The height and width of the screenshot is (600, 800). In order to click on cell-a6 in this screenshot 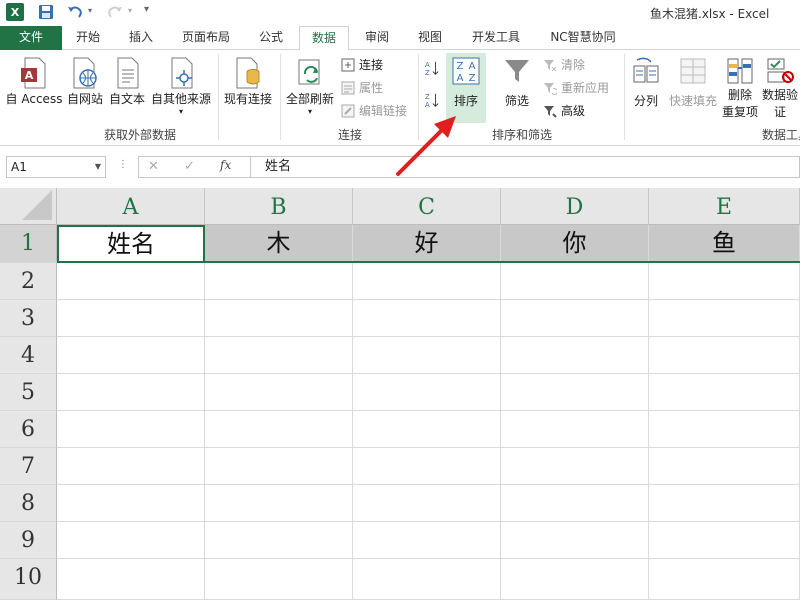, I will do `click(131, 429)`.